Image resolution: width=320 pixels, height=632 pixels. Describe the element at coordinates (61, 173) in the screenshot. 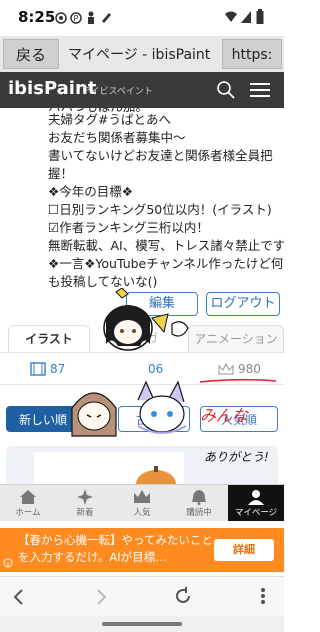

I see `profile-line: 握！` at that location.